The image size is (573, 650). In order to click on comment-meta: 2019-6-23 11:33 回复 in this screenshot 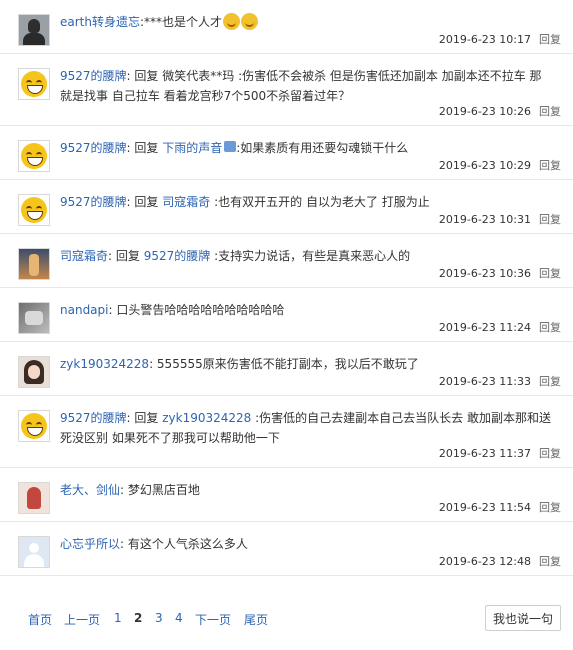, I will do `click(500, 381)`.